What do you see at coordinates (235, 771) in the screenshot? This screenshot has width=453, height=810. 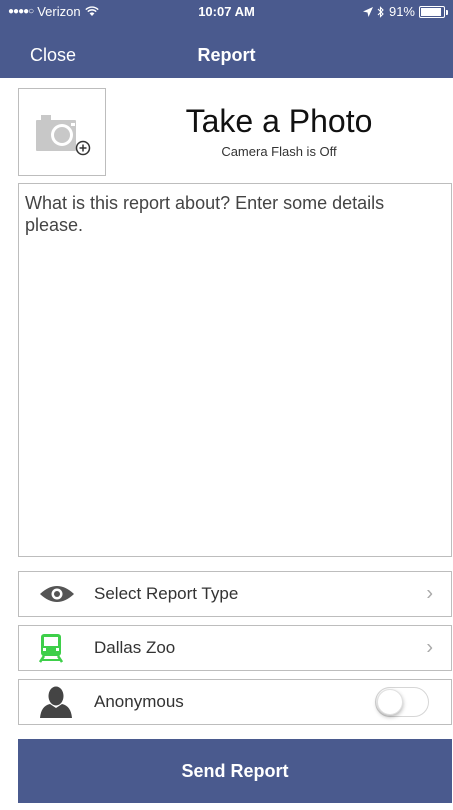 I see `send-report-button: Send Report` at bounding box center [235, 771].